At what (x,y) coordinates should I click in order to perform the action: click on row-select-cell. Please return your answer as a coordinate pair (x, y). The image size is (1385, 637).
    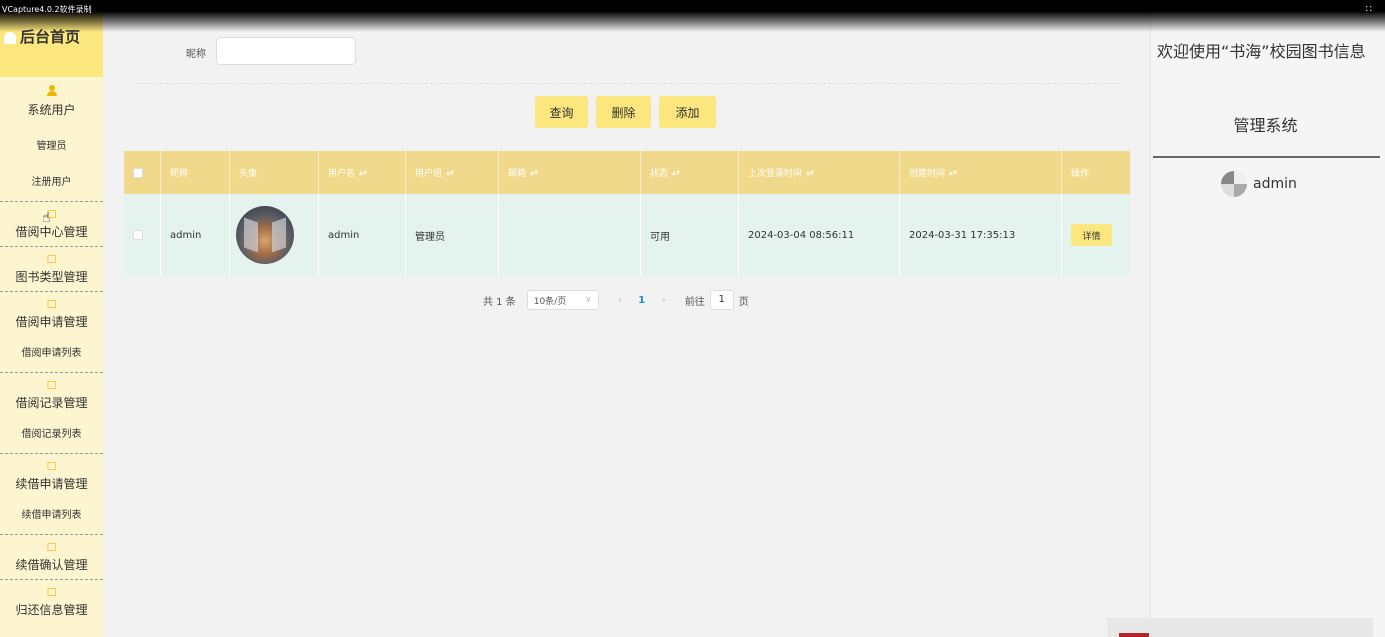
    Looking at the image, I should click on (142, 235).